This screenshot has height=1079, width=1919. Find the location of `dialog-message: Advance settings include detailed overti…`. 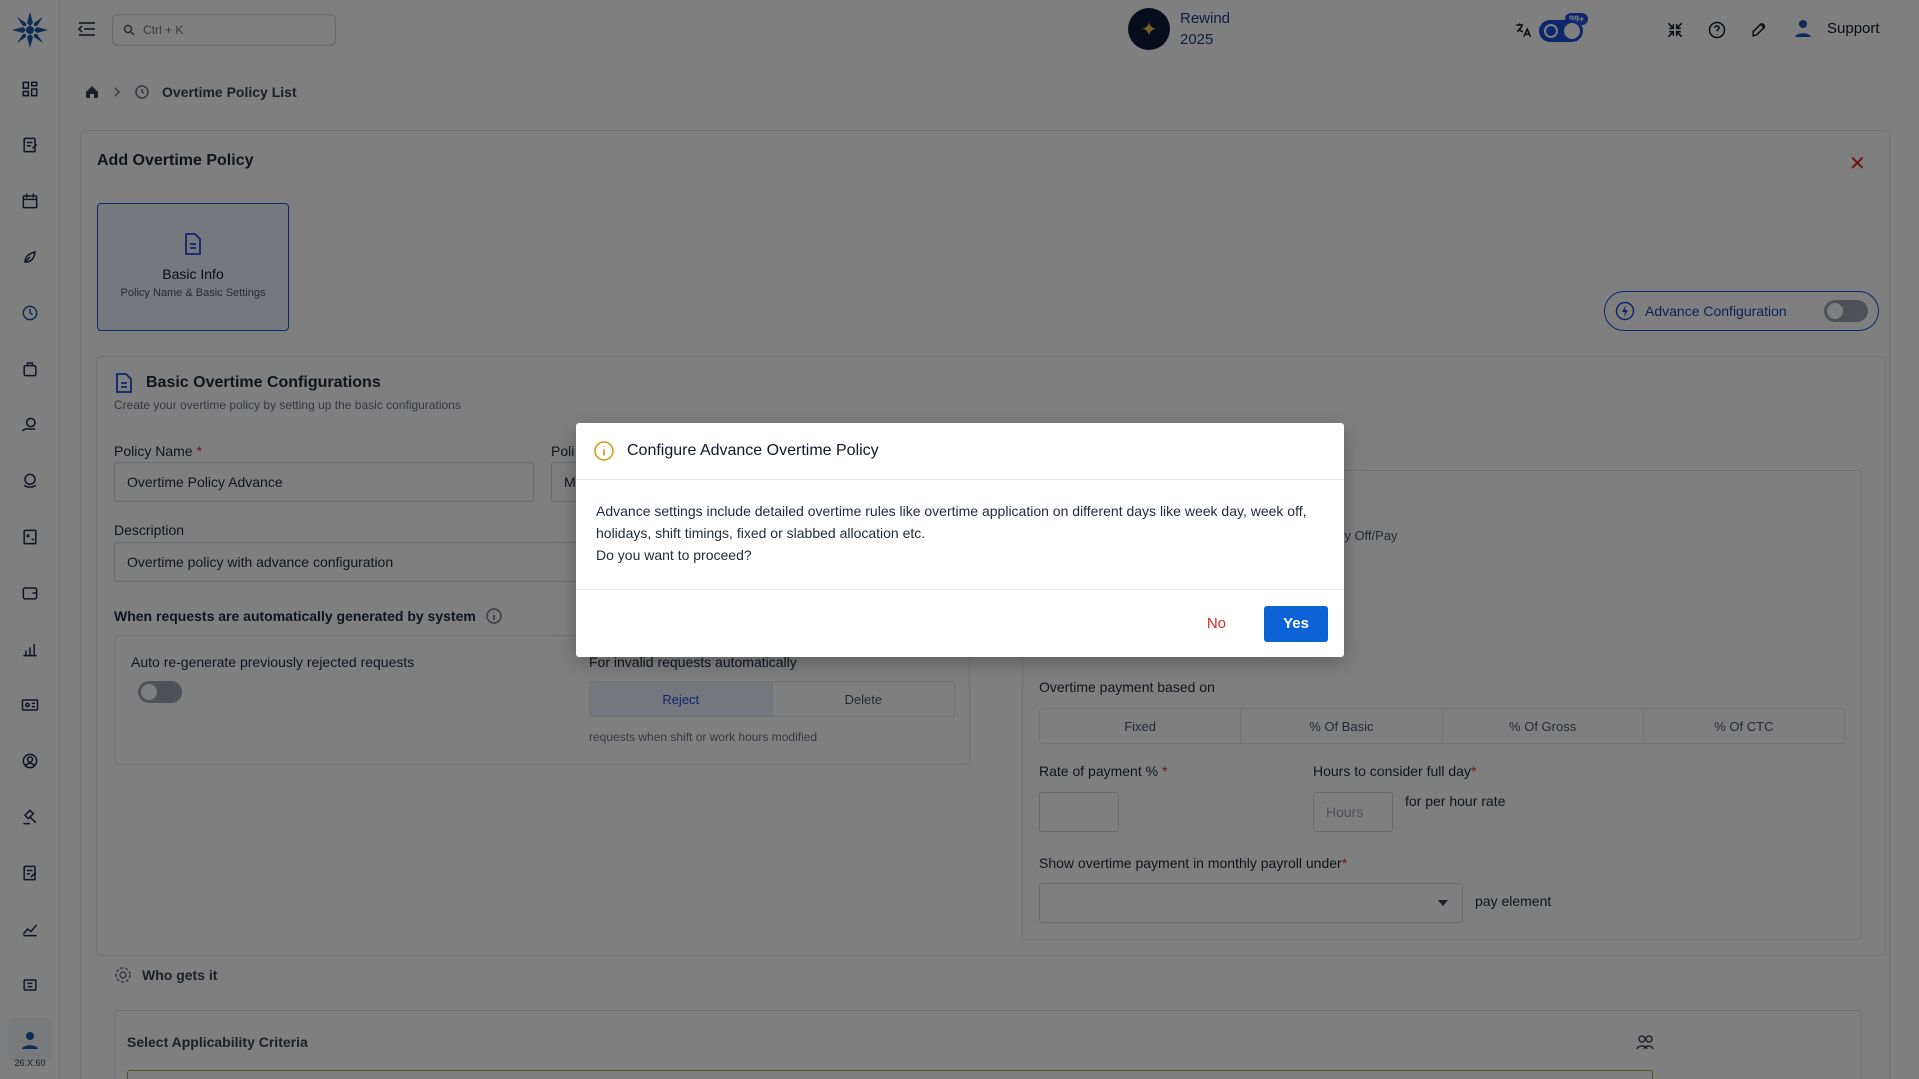

dialog-message: Advance settings include detailed overti… is located at coordinates (951, 522).